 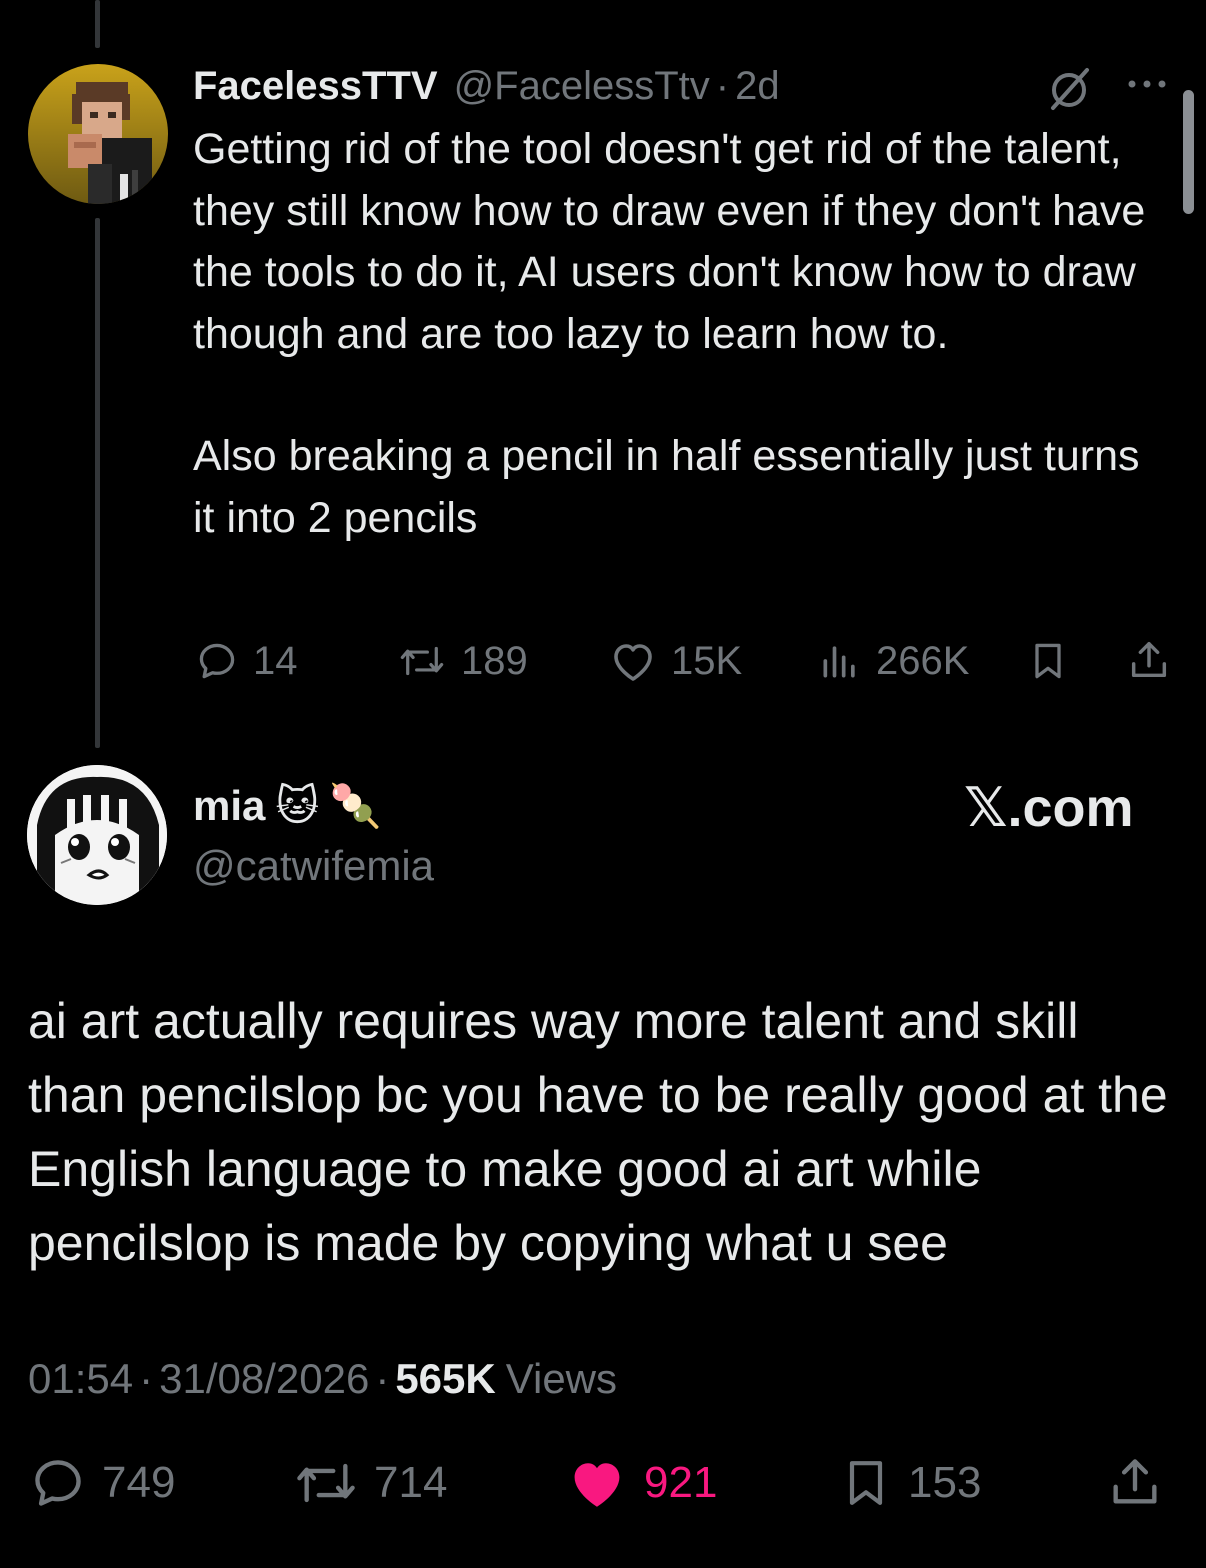 I want to click on display-name: FacelessTTV, so click(x=315, y=86).